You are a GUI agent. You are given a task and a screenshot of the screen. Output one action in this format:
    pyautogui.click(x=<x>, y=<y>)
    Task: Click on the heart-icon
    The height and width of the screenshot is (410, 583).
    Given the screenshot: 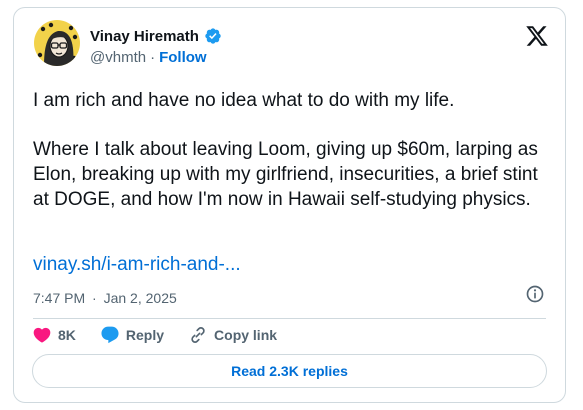 What is the action you would take?
    pyautogui.click(x=42, y=335)
    